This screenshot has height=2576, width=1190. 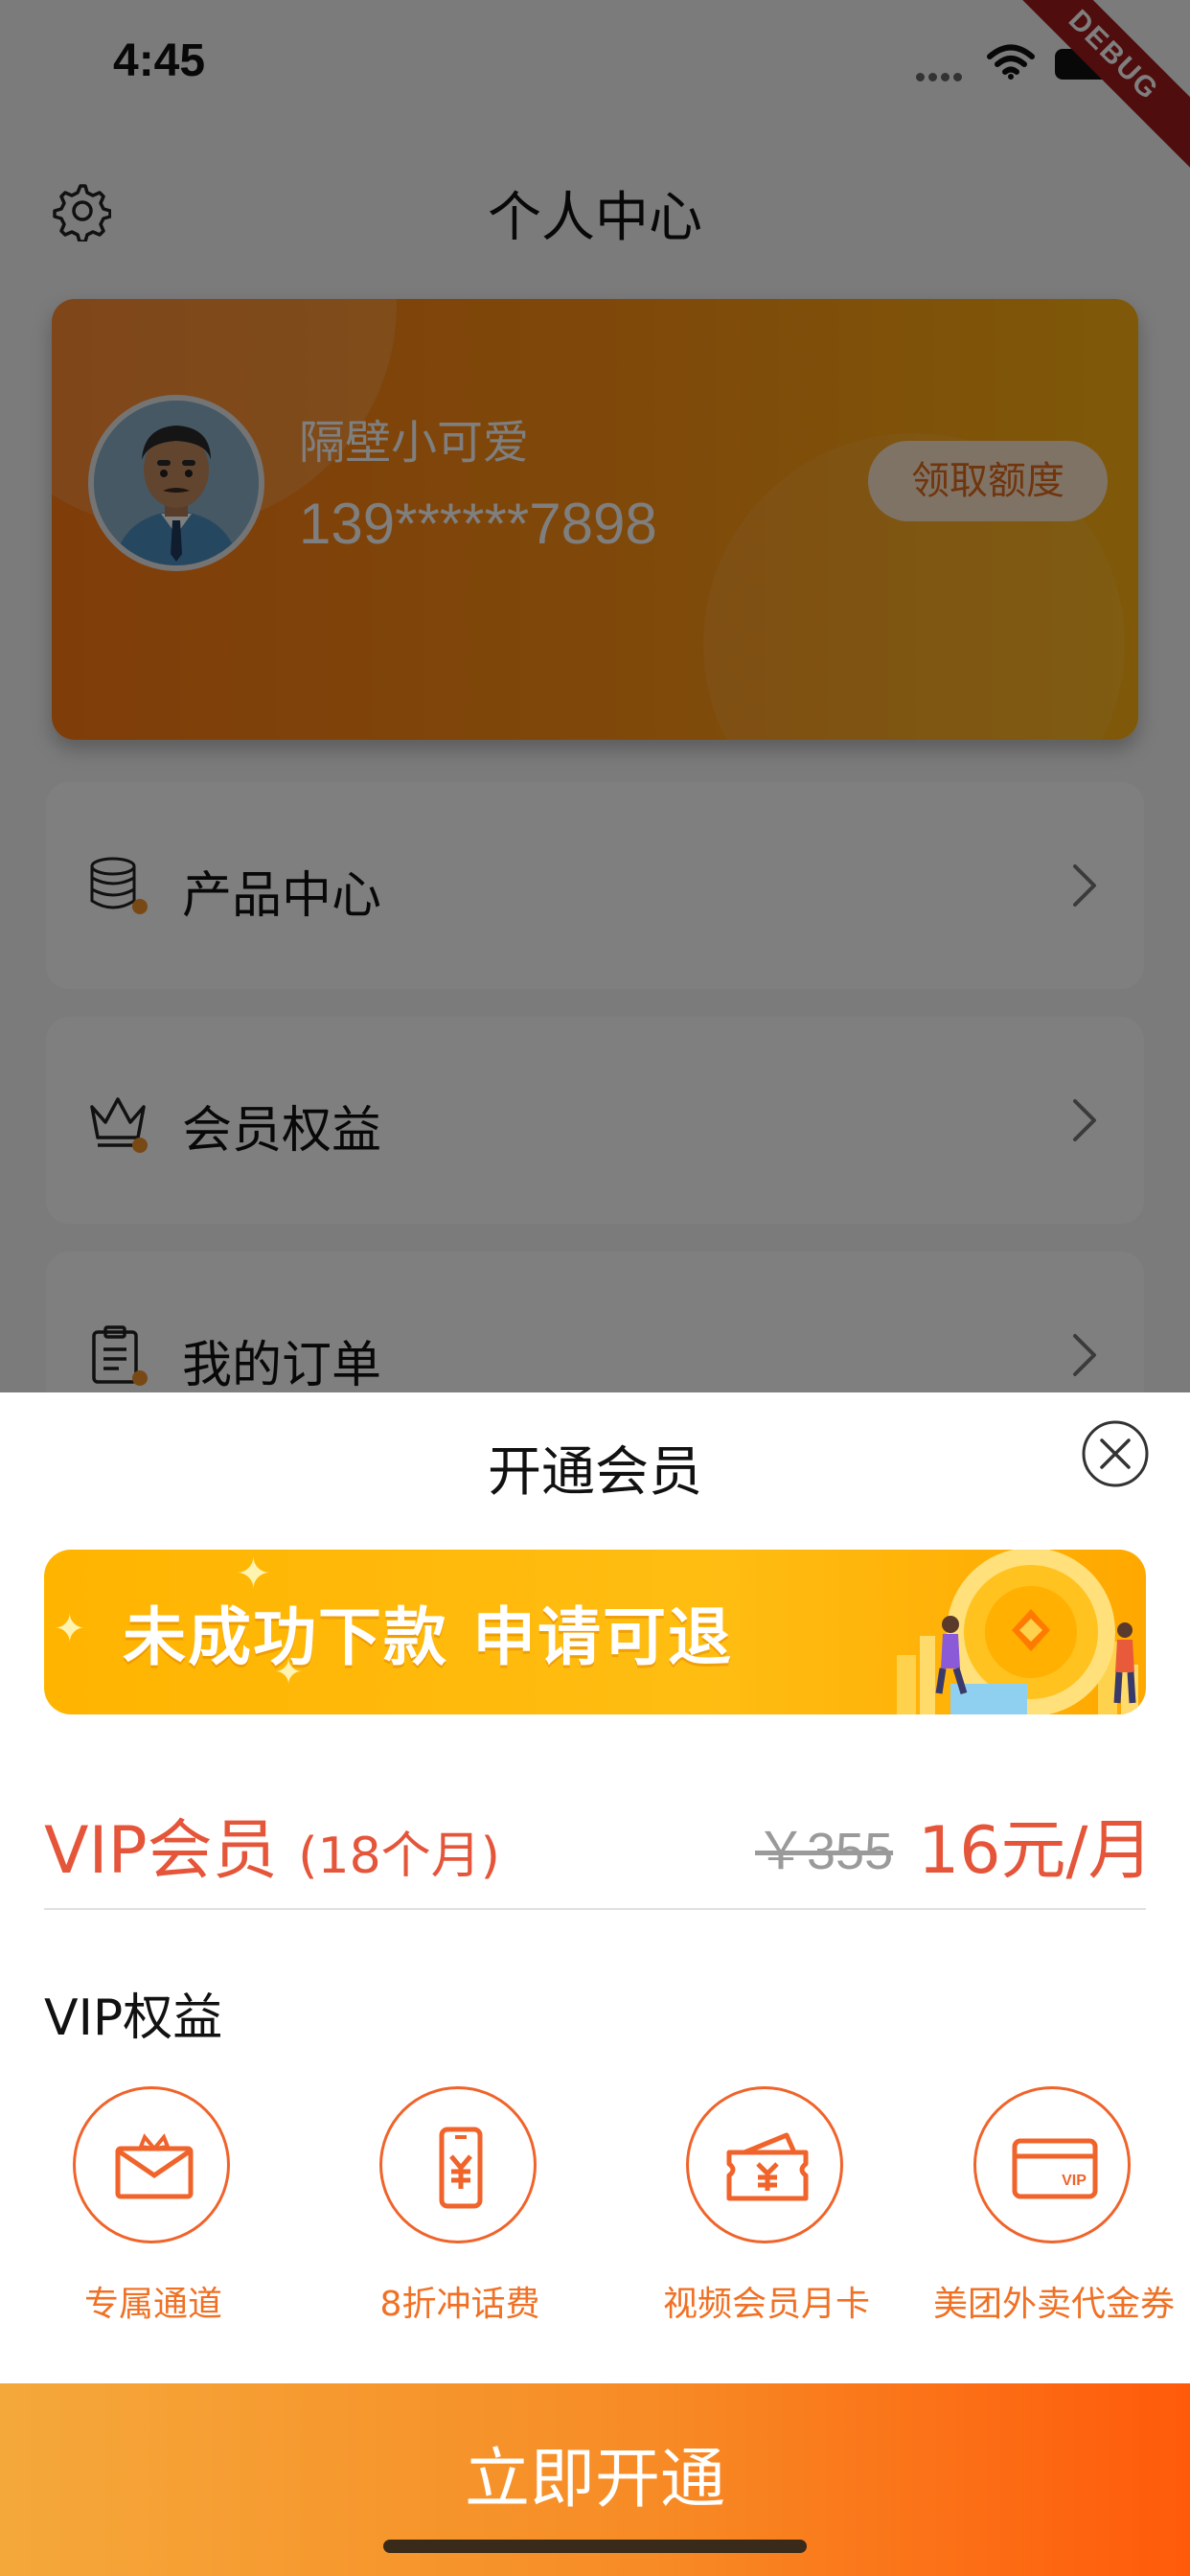 I want to click on benefit-icon-circle: VIP, so click(x=1052, y=2164).